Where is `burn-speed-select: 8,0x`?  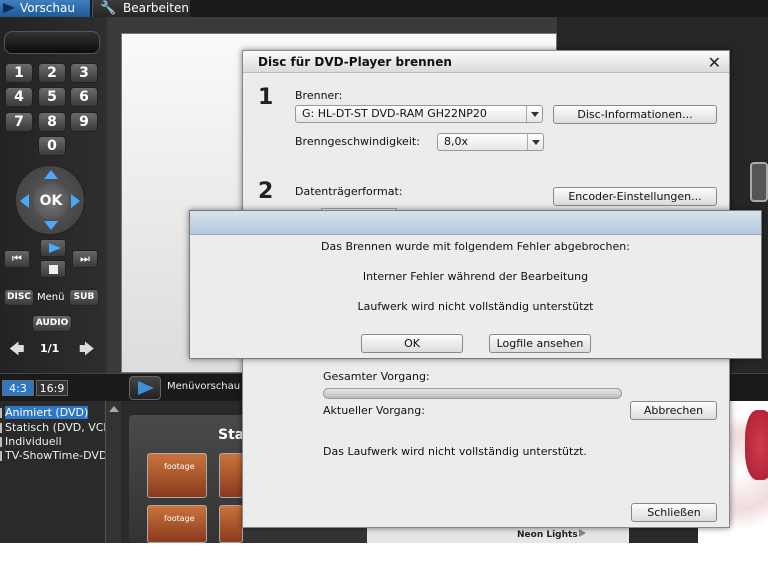
burn-speed-select: 8,0x is located at coordinates (490, 142).